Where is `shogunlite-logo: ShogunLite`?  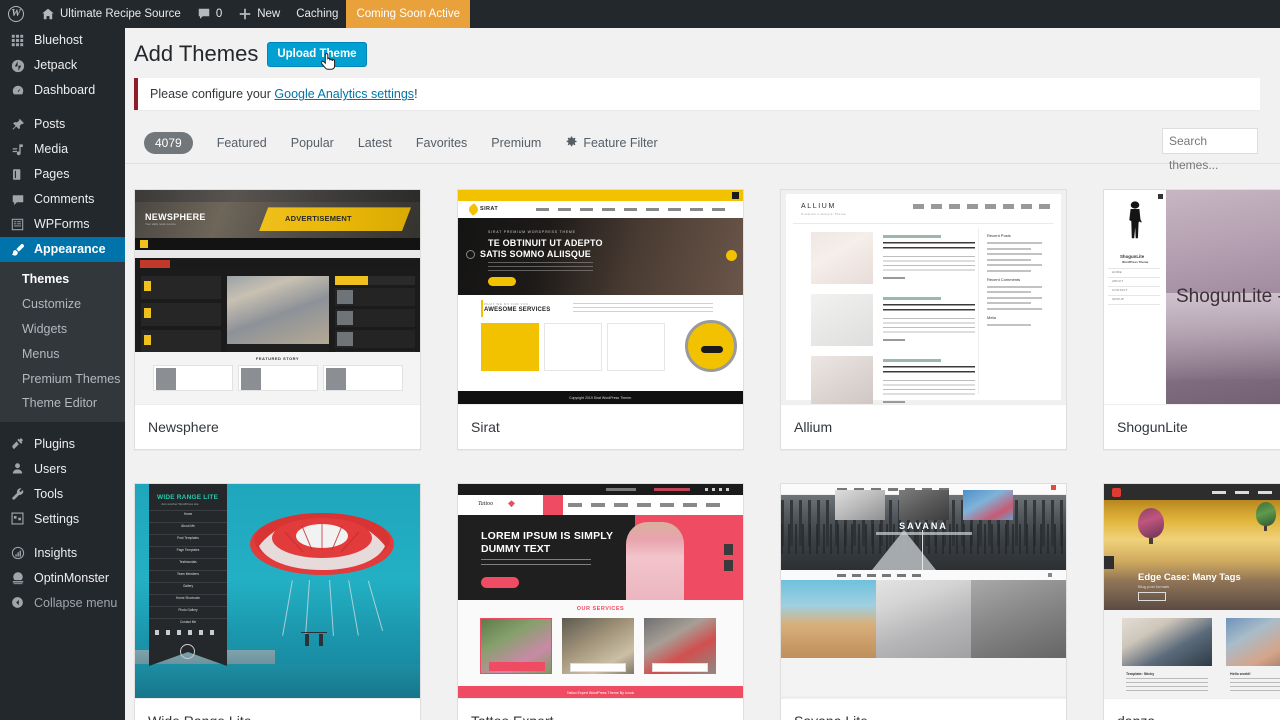
shogunlite-logo: ShogunLite is located at coordinates (1132, 257).